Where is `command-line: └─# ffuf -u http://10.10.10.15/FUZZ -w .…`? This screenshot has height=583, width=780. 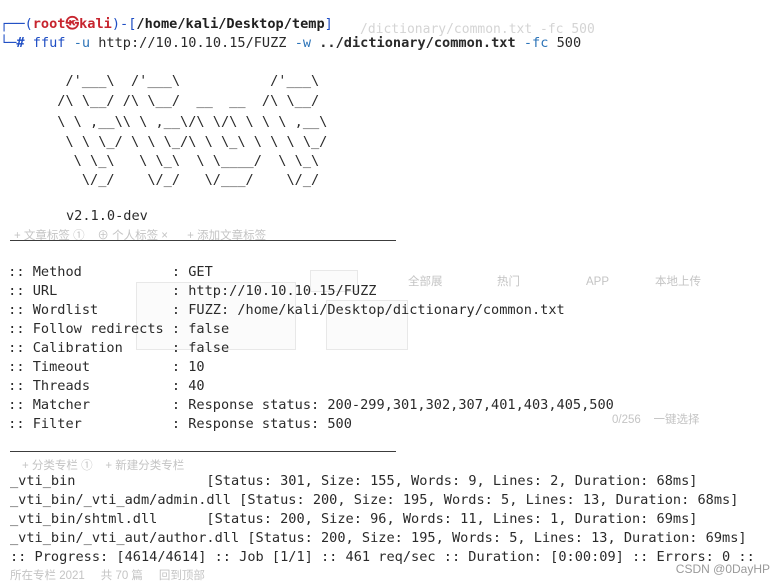
command-line: └─# ffuf -u http://10.10.10.15/FUZZ -w .… is located at coordinates (290, 43).